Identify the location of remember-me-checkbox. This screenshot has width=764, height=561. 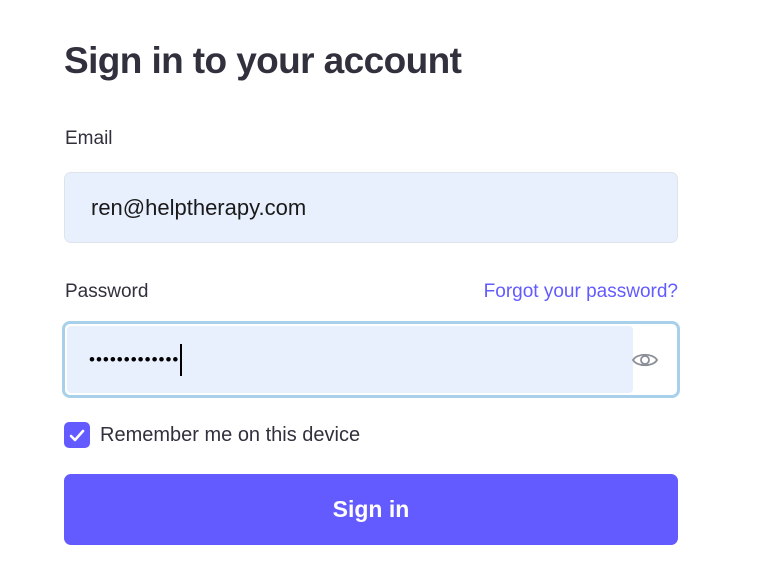
(77, 435).